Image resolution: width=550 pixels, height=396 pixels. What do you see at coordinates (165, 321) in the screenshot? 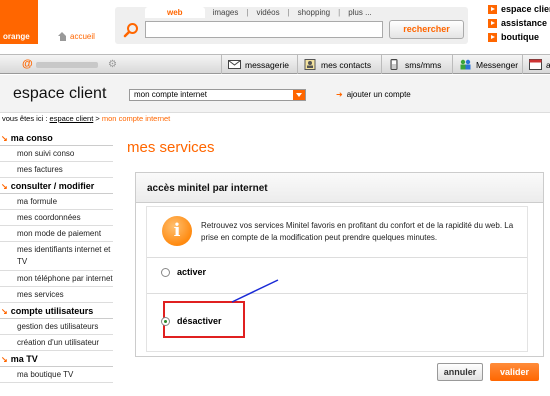
I see `desactiver-radio` at bounding box center [165, 321].